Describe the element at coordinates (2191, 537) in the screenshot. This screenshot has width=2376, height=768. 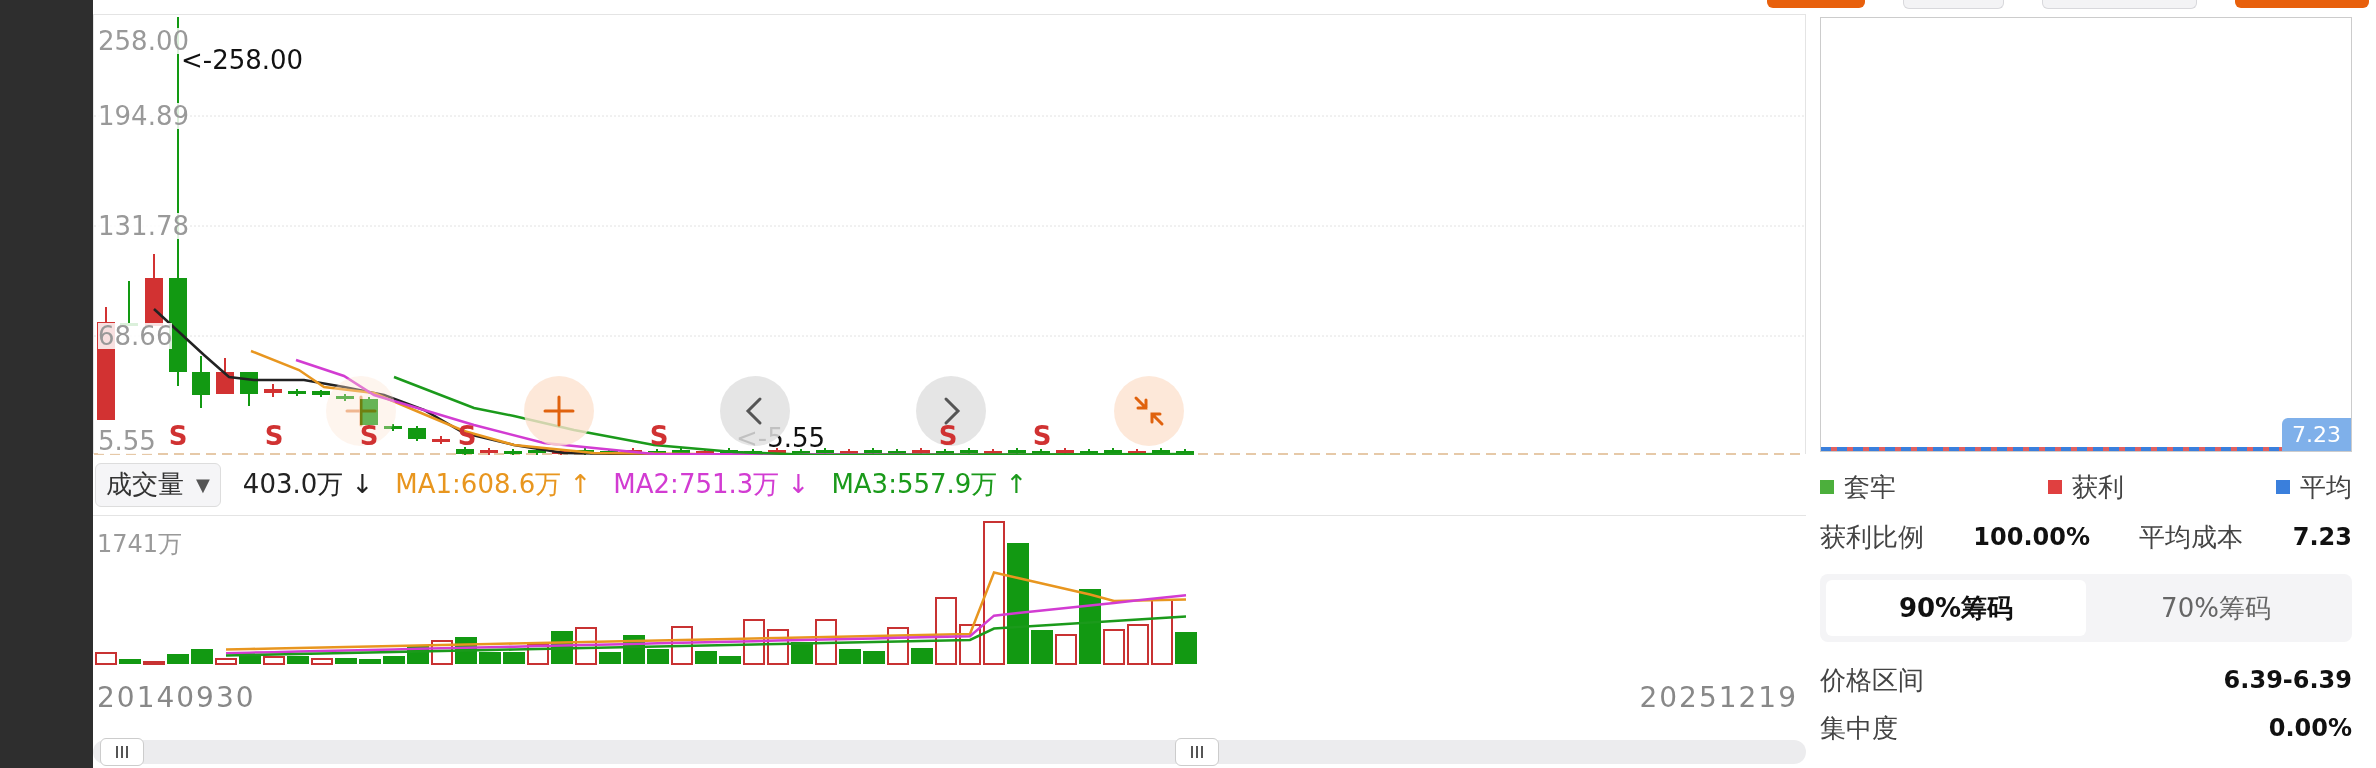
I see `stat-label: 平均成本` at that location.